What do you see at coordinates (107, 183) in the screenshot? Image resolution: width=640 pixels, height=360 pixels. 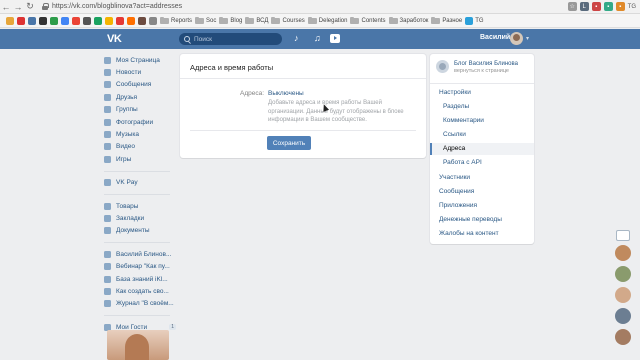 I see `pay-icon` at bounding box center [107, 183].